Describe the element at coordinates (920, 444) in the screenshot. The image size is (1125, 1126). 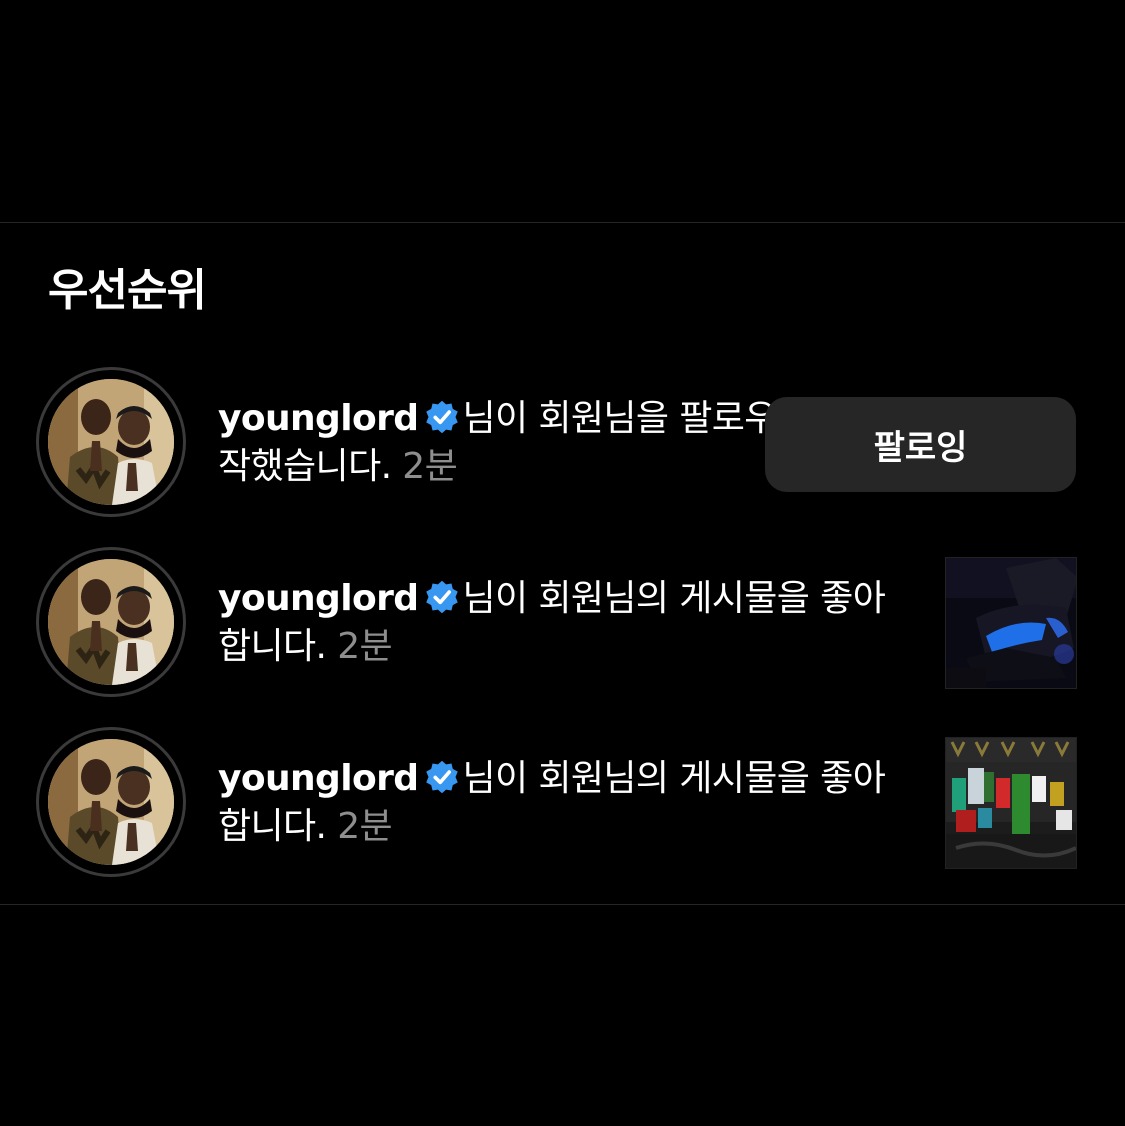
I see `following-button: 팔로잉` at that location.